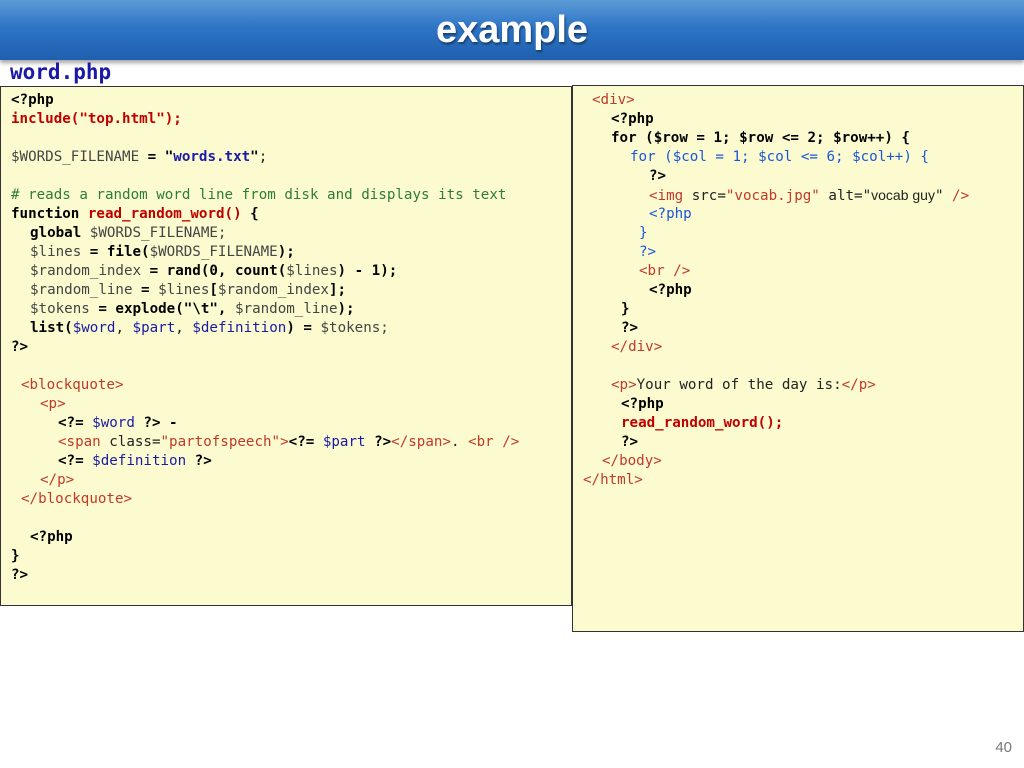 The image size is (1024, 768). I want to click on html-tag: <img, so click(666, 196).